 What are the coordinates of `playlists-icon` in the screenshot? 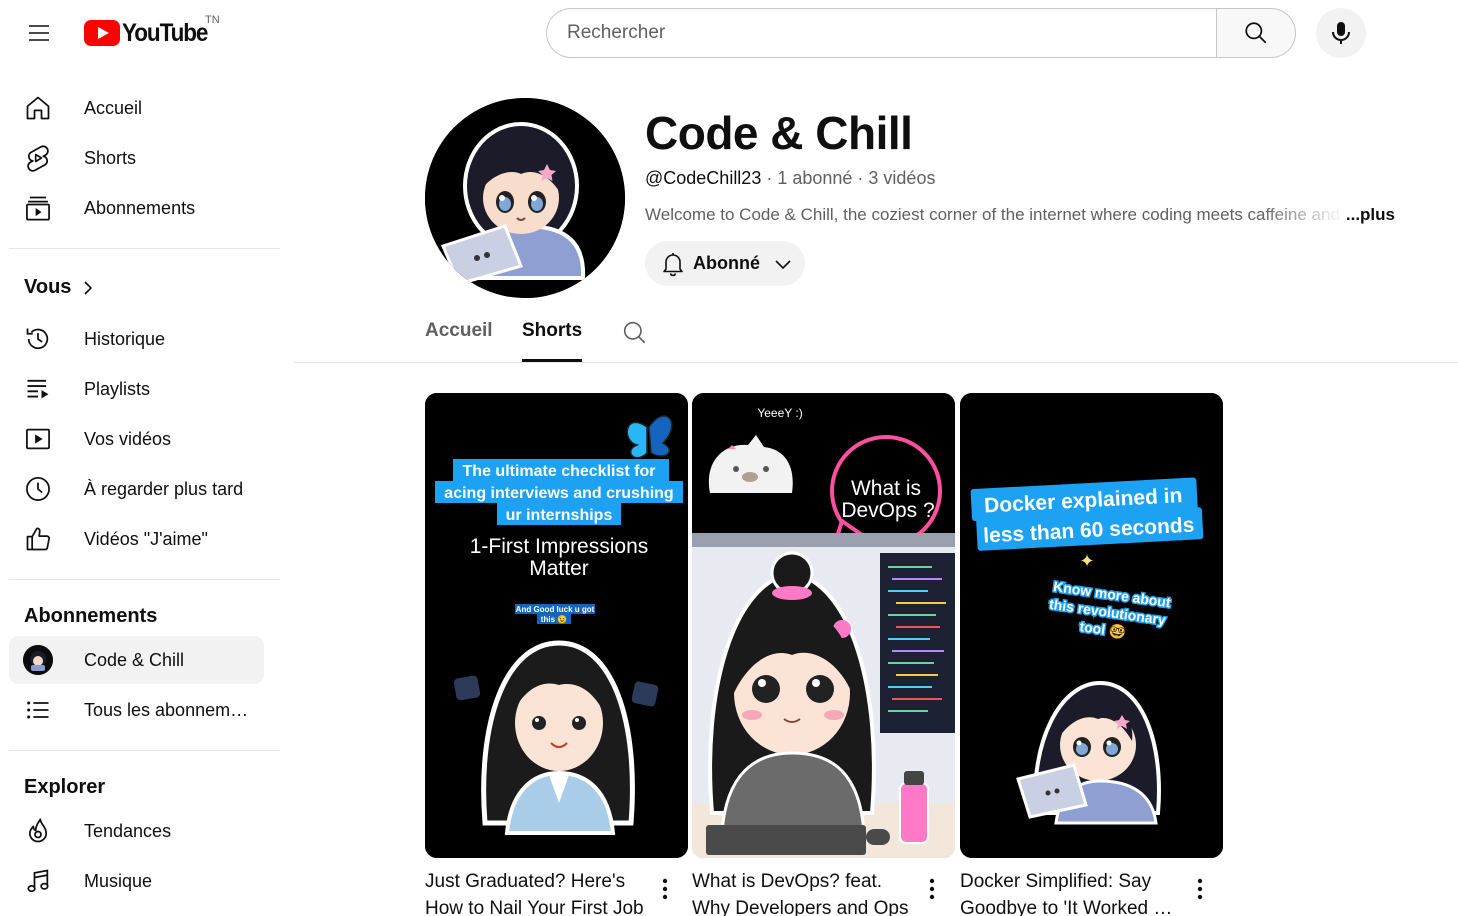 It's located at (38, 389).